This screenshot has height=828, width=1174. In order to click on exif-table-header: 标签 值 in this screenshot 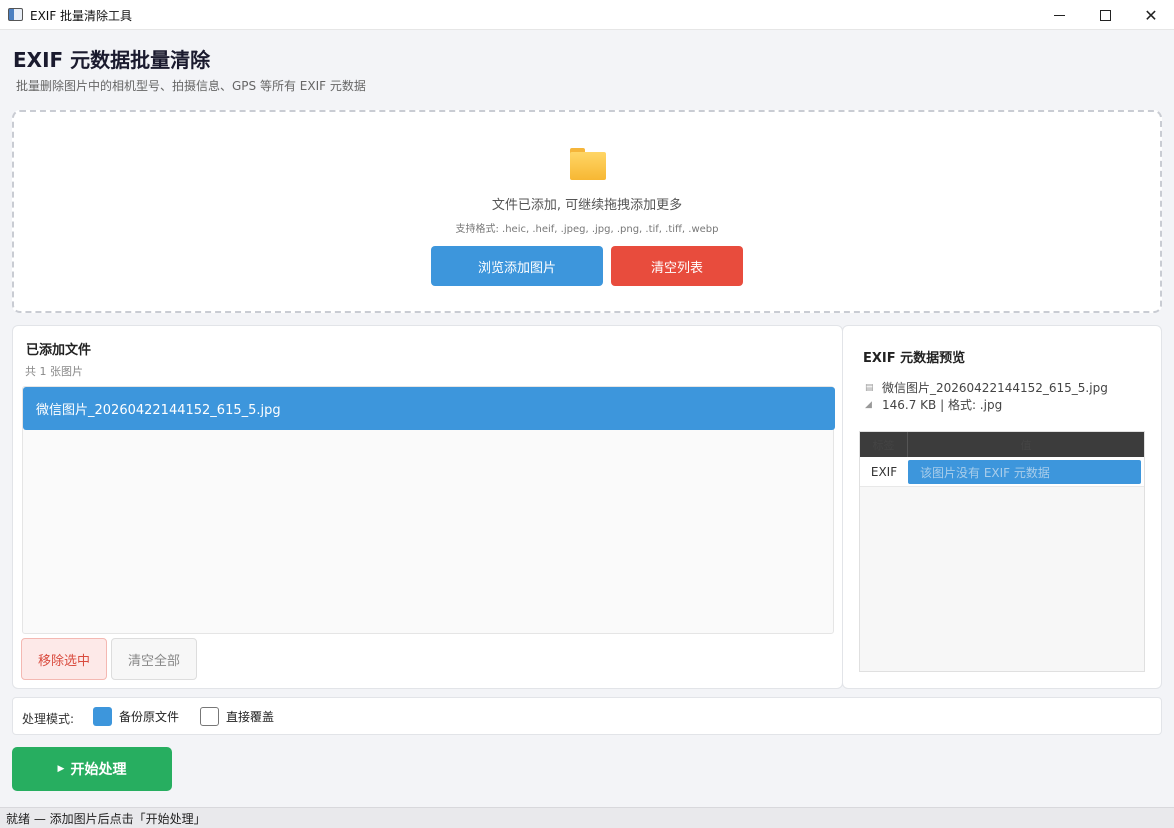, I will do `click(1002, 444)`.